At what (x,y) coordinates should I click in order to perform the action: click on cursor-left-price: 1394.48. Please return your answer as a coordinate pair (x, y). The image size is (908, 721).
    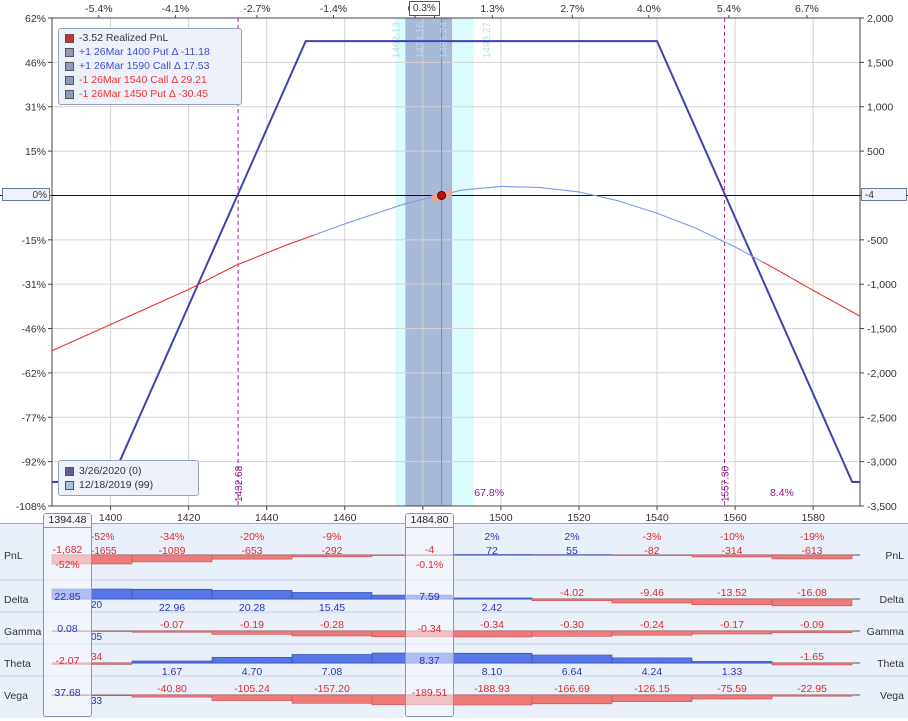
    Looking at the image, I should click on (67, 521).